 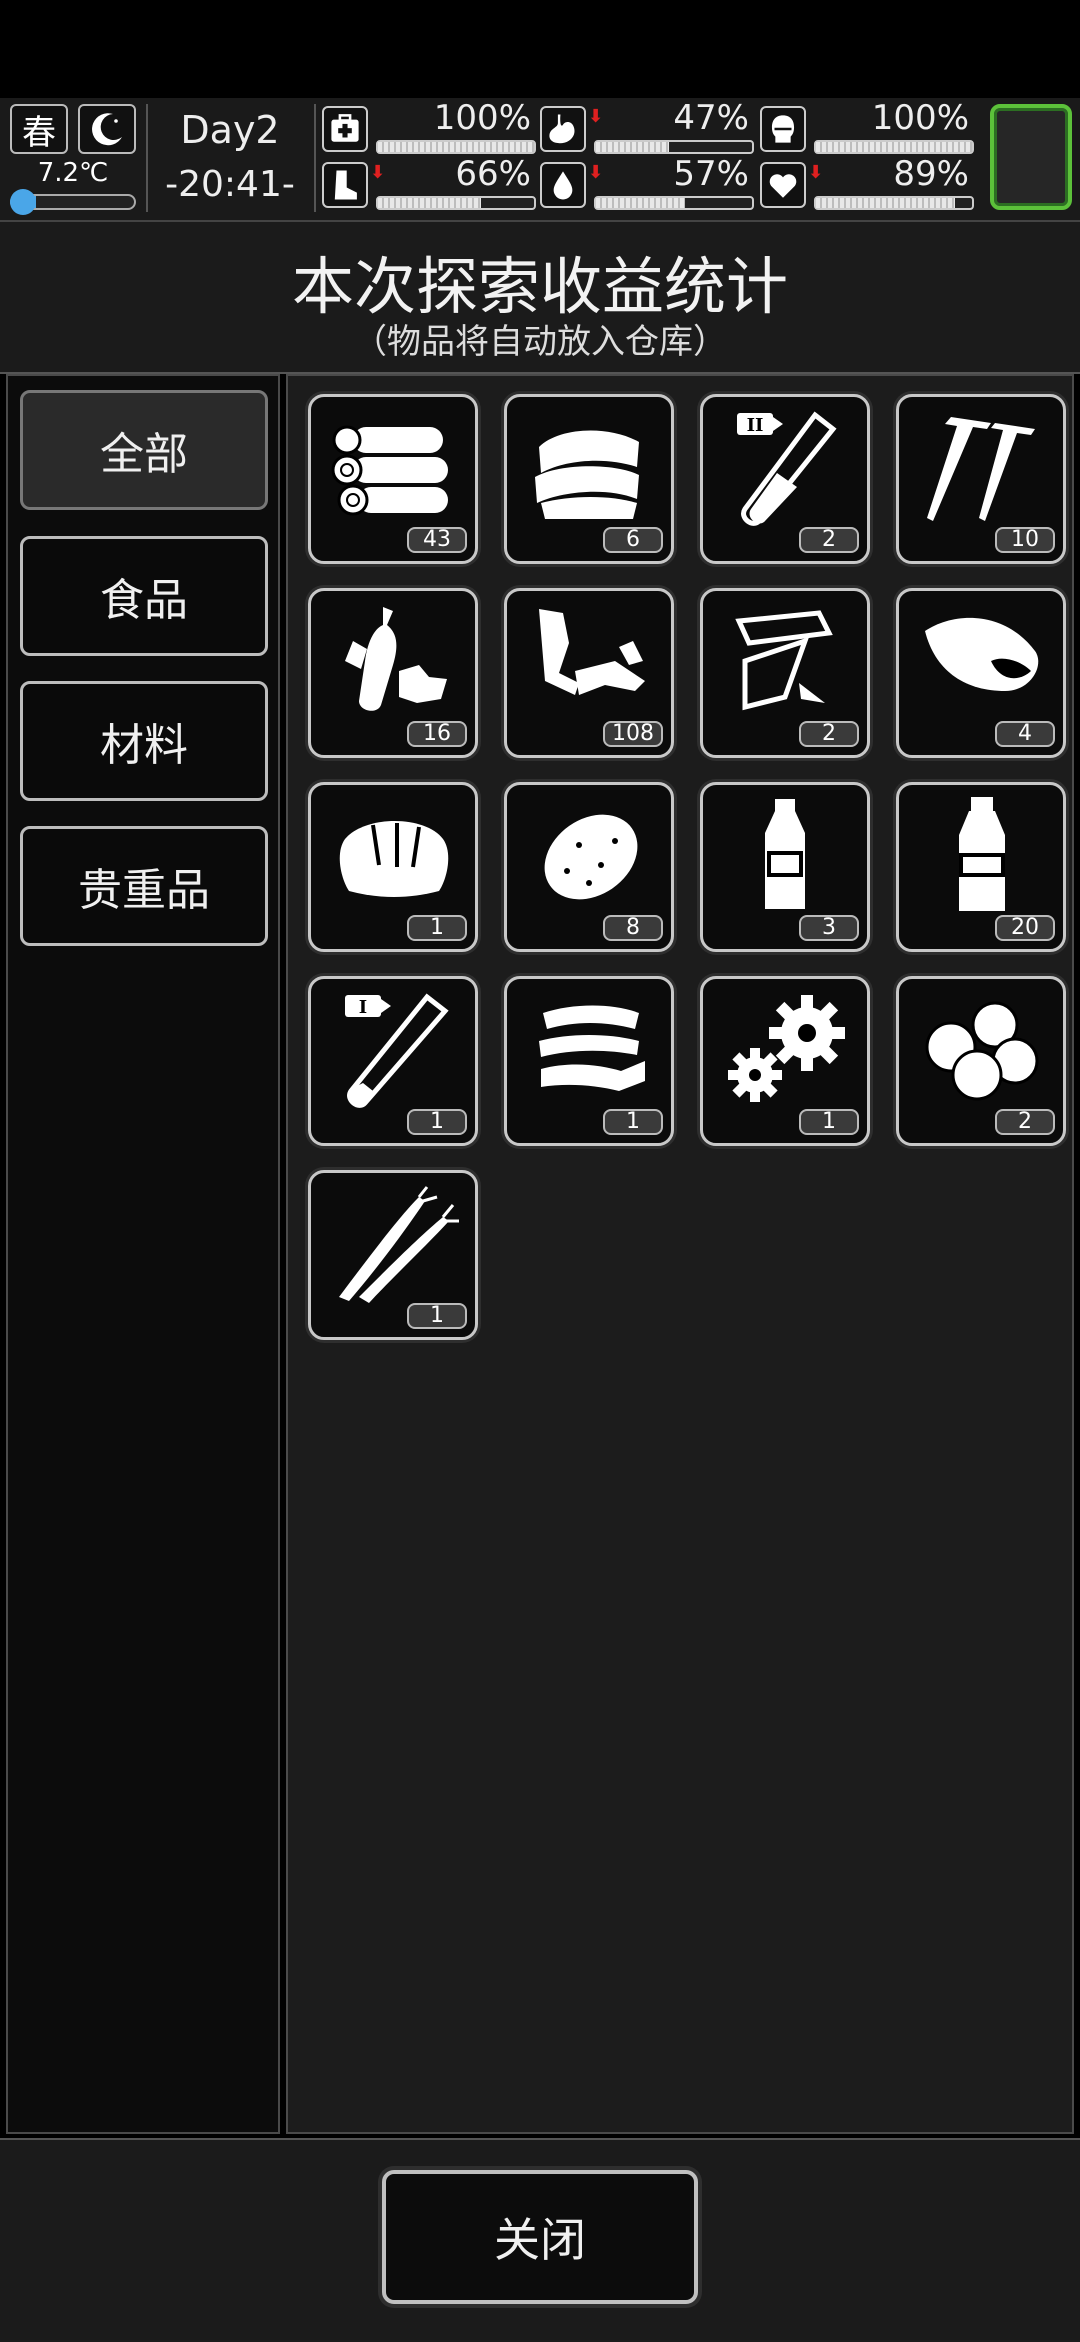 What do you see at coordinates (393, 673) in the screenshot?
I see `item-slot: 16` at bounding box center [393, 673].